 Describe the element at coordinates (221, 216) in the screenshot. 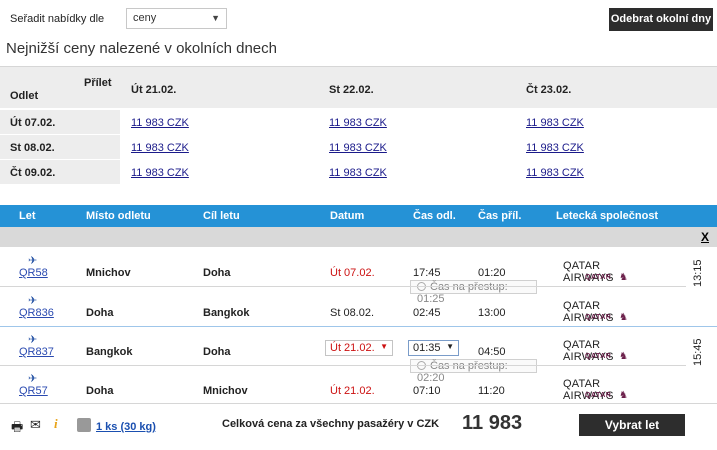

I see `col-to: Cíl letu` at that location.